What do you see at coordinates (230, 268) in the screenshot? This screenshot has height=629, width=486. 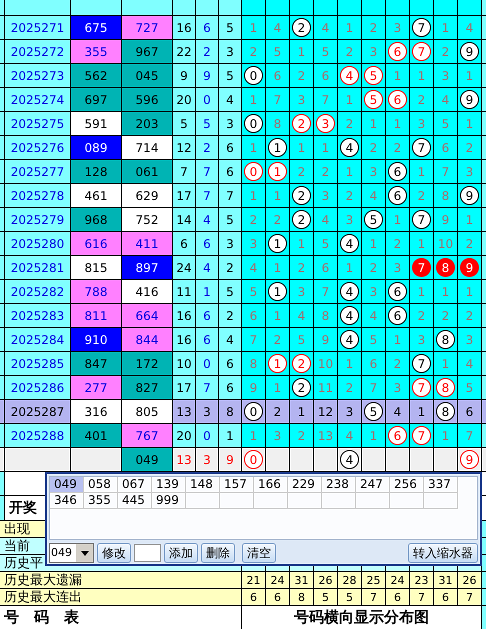 I see `tail-cell: 2` at bounding box center [230, 268].